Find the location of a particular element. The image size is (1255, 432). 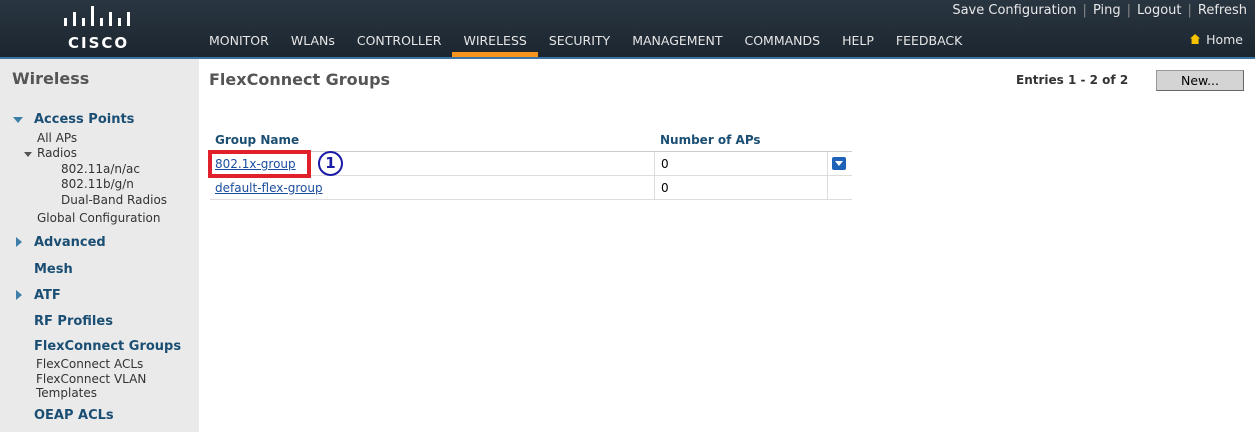

home-link: Home is located at coordinates (1216, 39).